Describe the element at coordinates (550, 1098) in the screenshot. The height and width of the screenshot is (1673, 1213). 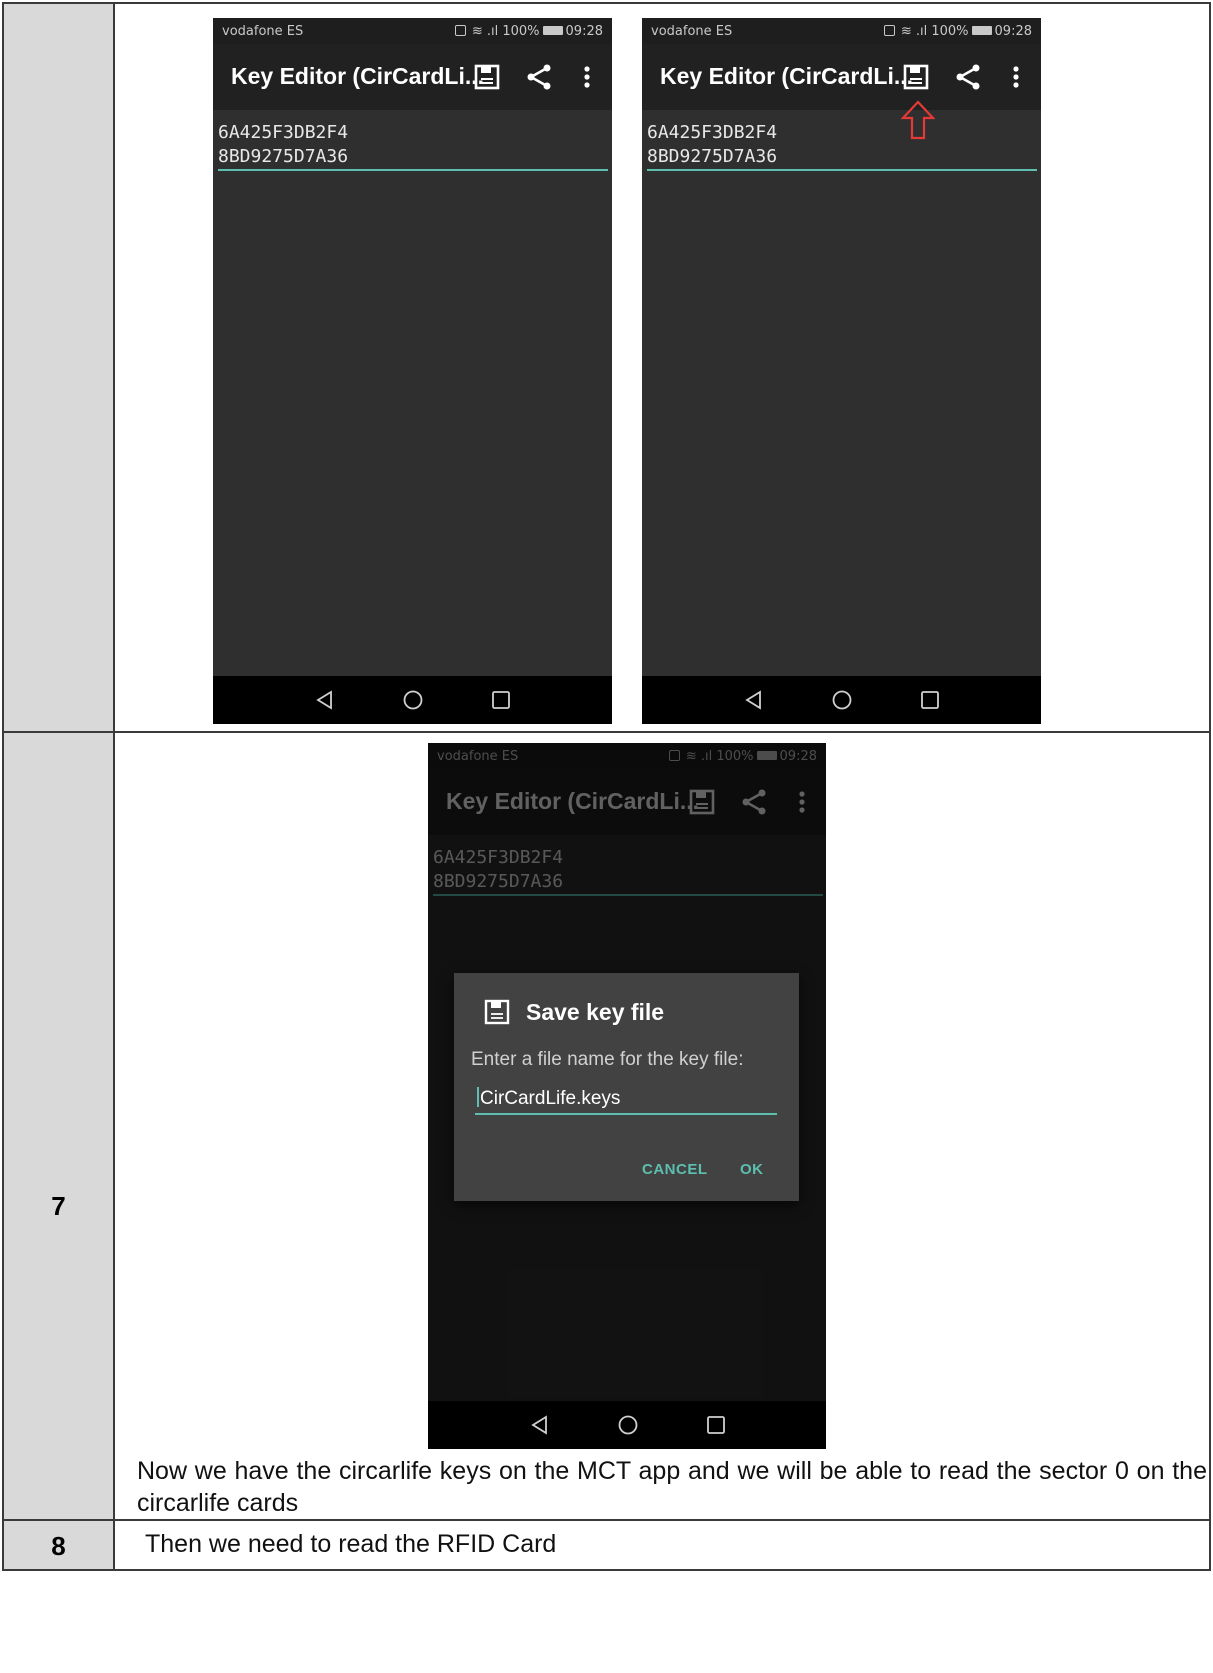
I see `file-name-value: CirCardLife.keys` at that location.